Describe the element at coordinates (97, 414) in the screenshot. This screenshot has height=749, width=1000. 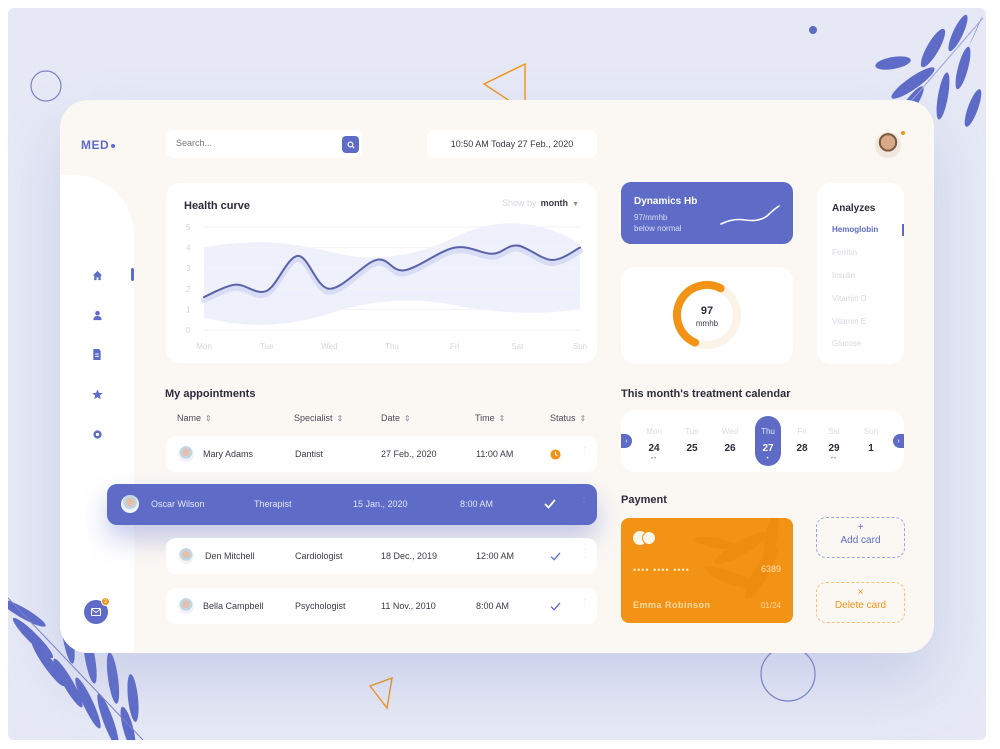
I see `sidebar` at that location.